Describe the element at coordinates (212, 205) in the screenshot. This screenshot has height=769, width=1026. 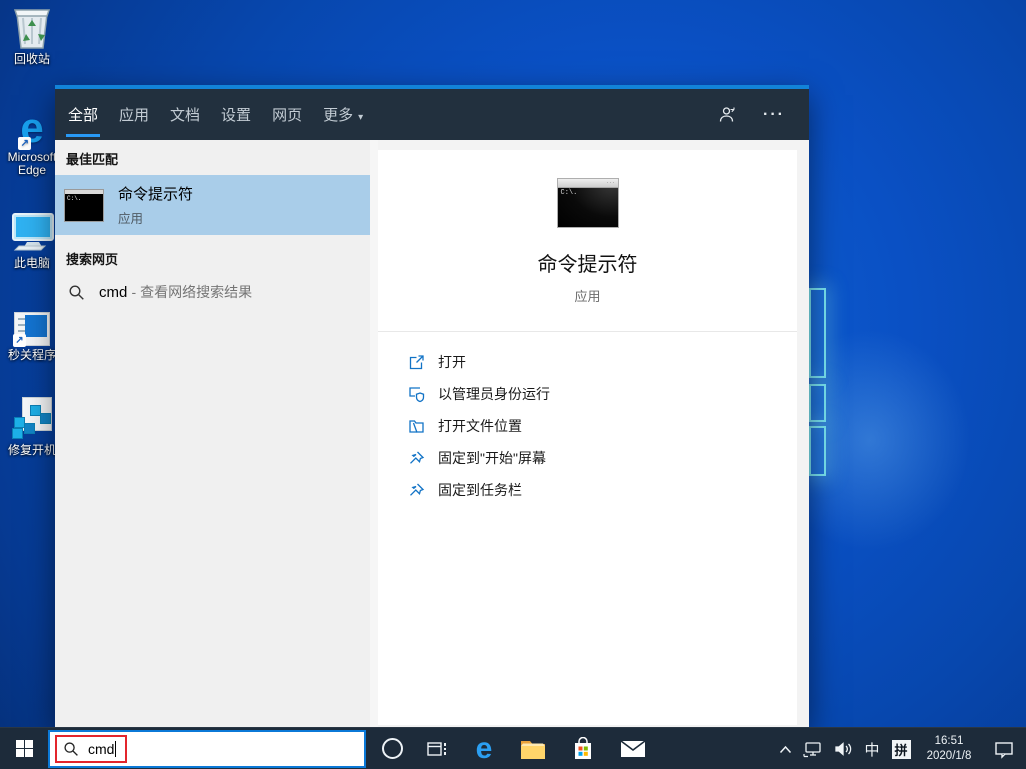
I see `best-match-result-cmd: 命令提示符 应用` at that location.